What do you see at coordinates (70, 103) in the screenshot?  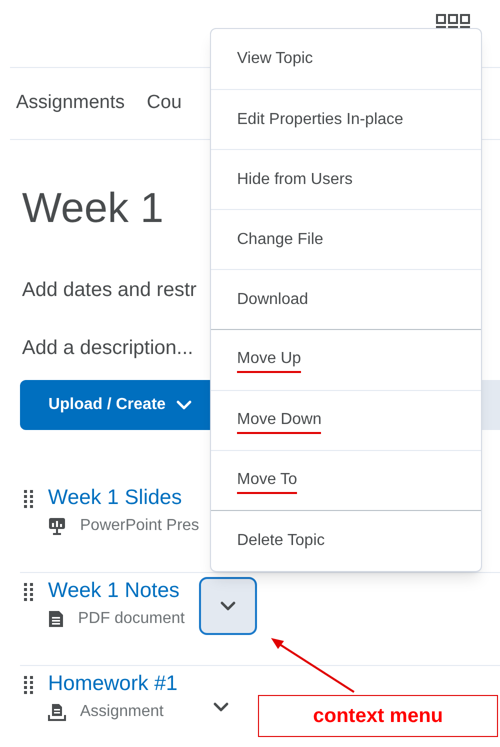 I see `nav-link: Assignments` at bounding box center [70, 103].